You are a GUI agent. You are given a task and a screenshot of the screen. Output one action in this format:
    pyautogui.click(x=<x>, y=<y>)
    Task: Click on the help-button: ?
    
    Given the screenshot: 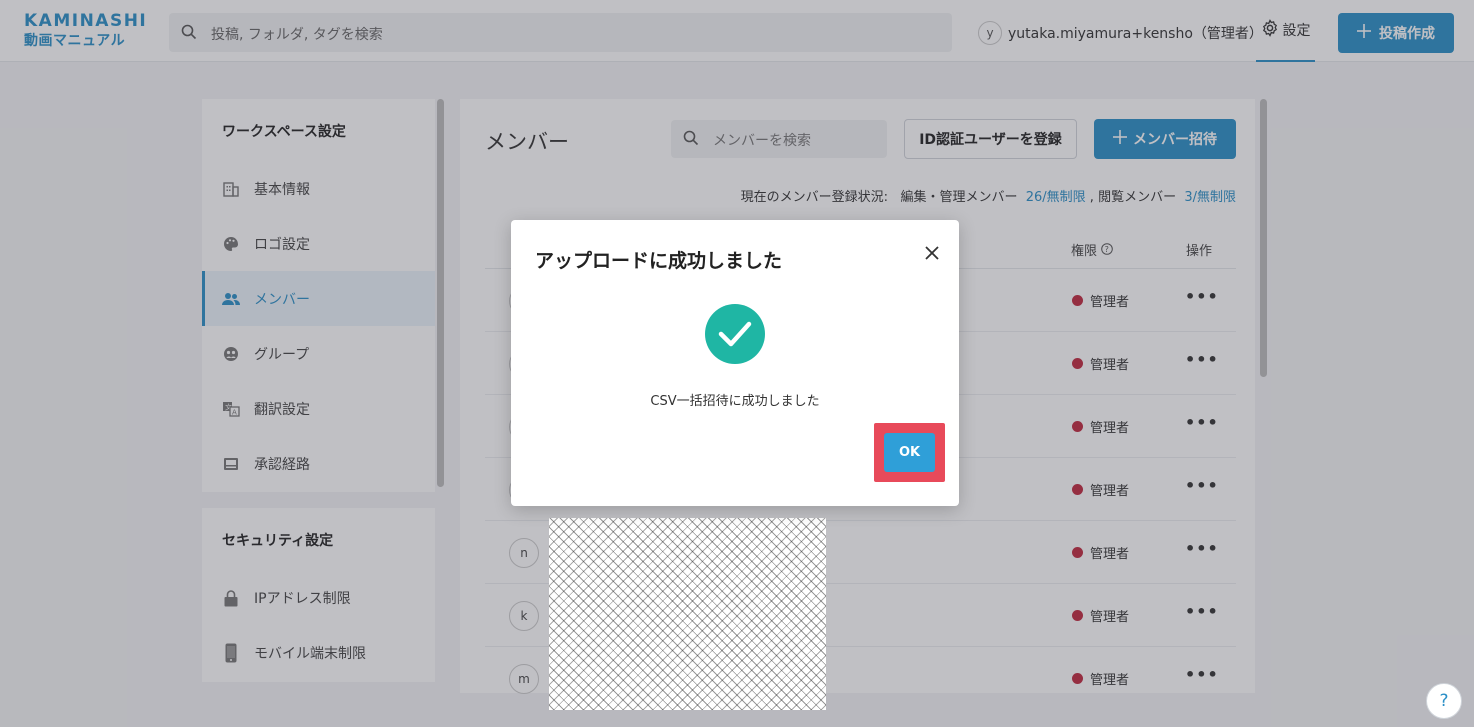 What is the action you would take?
    pyautogui.click(x=1444, y=701)
    